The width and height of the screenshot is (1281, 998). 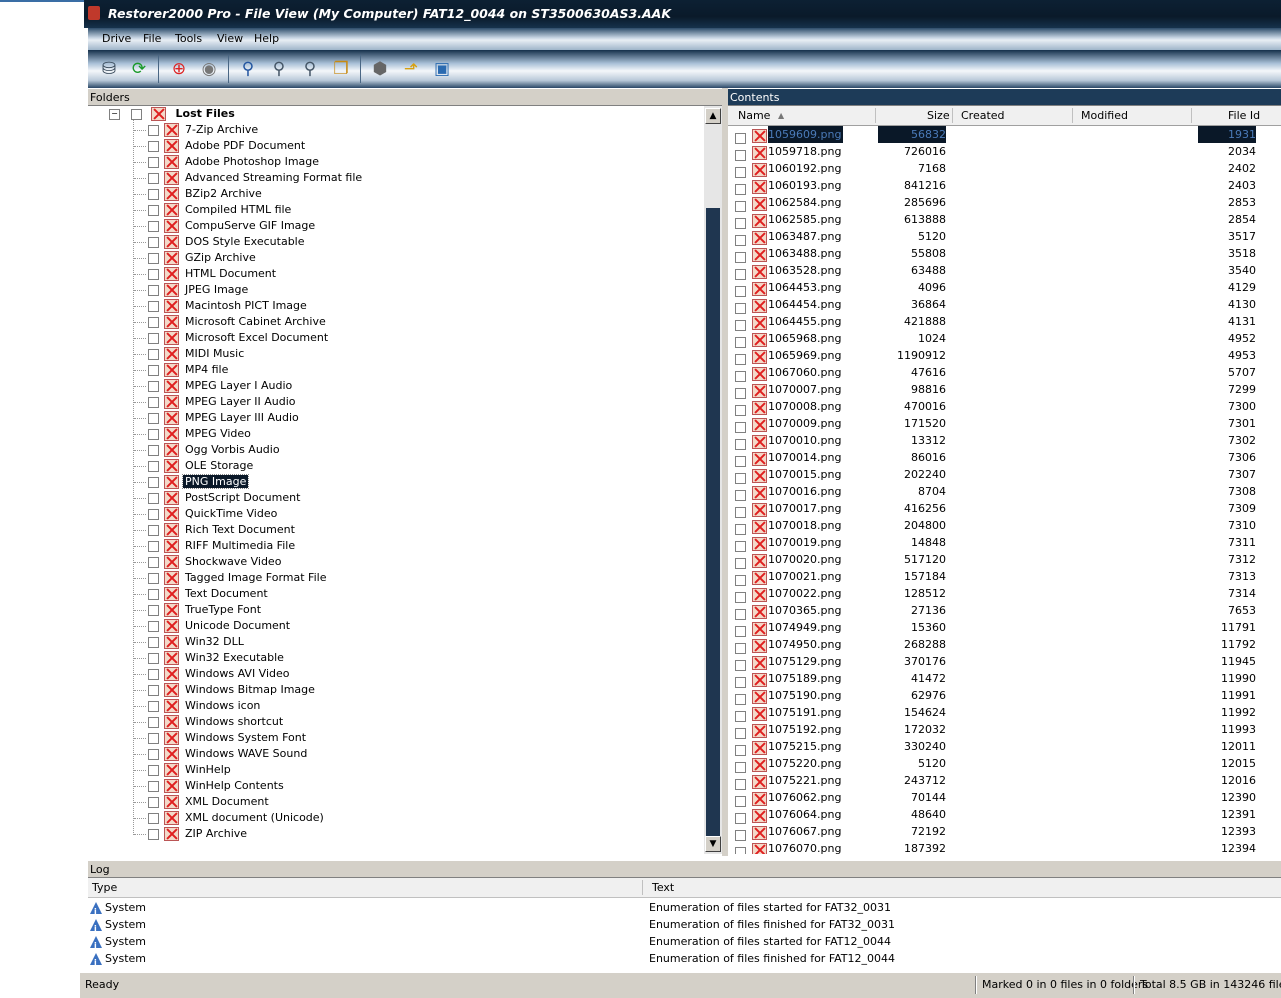 What do you see at coordinates (754, 115) in the screenshot?
I see `col-name: Name` at bounding box center [754, 115].